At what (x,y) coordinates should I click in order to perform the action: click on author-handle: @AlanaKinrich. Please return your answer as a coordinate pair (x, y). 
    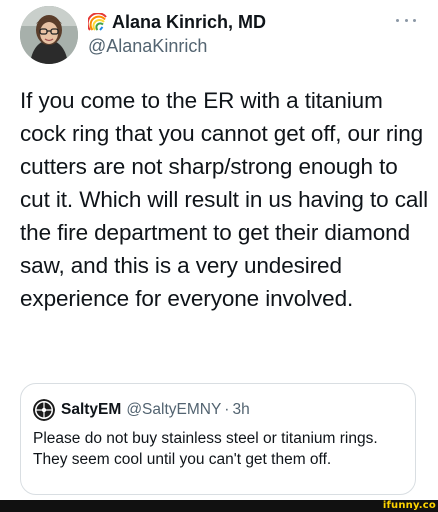
    Looking at the image, I should click on (147, 46).